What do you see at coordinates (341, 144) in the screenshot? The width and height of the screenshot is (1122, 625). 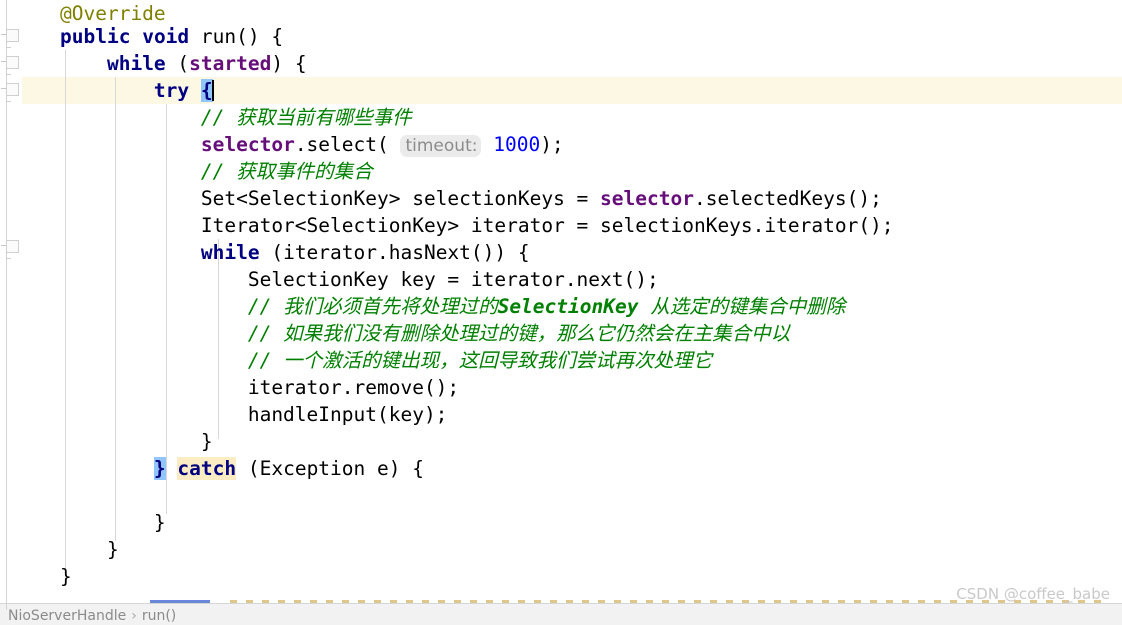 I see `code-token-plain: .select(` at bounding box center [341, 144].